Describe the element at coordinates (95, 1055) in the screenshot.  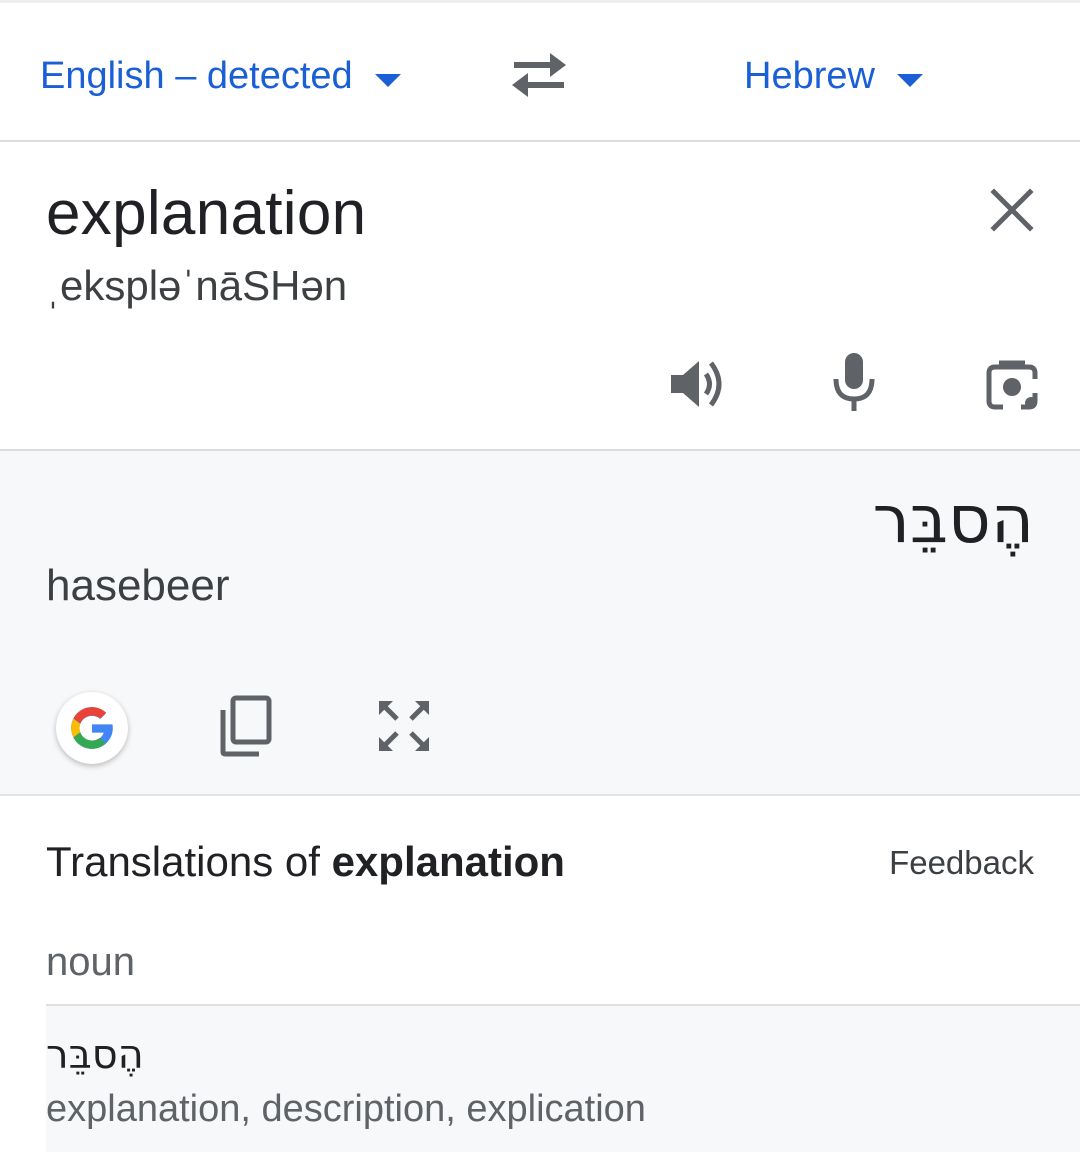
I see `translation-entry-word: הֶסבֵּר` at that location.